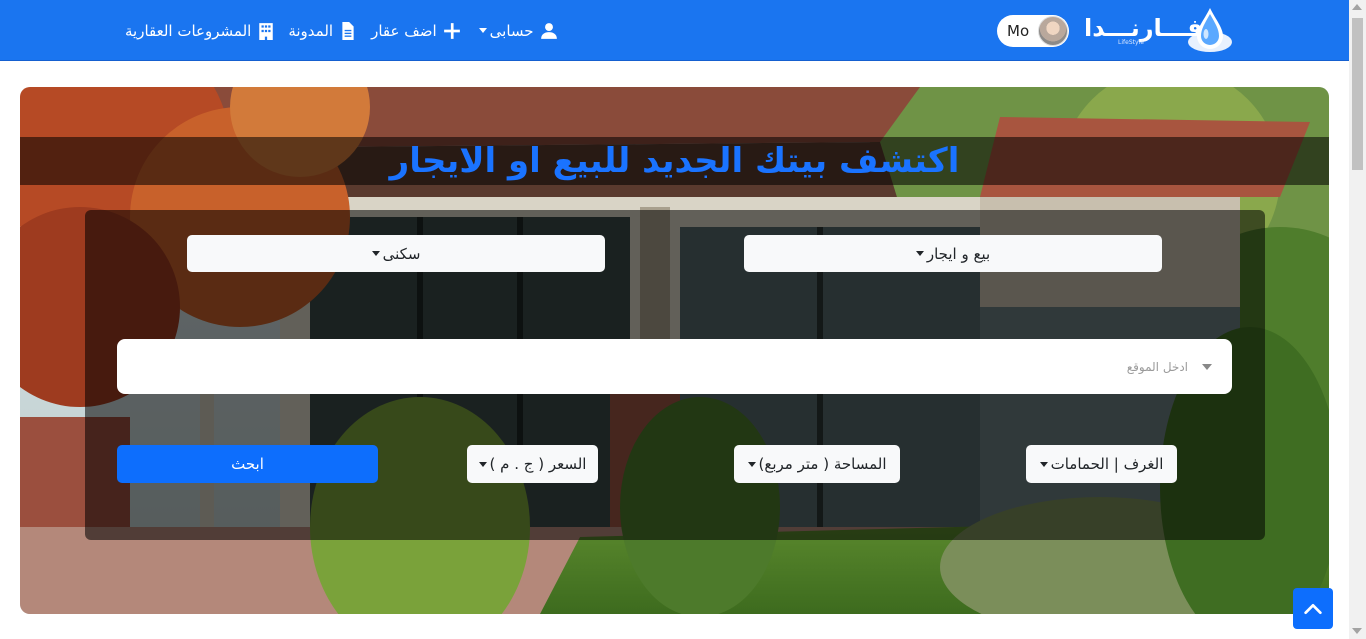  I want to click on nav-add-property: اضف عقار, so click(416, 31).